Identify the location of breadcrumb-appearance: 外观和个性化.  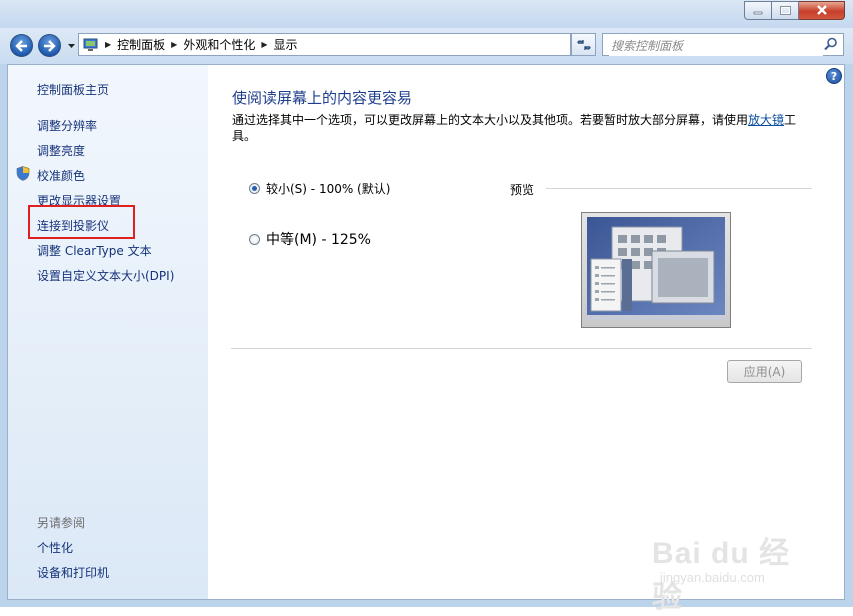
(219, 44).